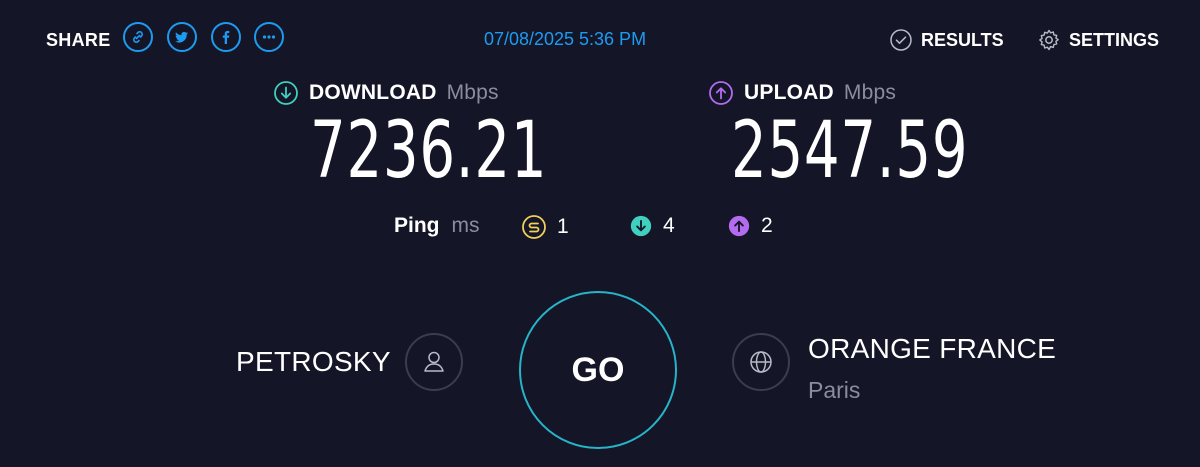 This screenshot has height=467, width=1200. Describe the element at coordinates (962, 39) in the screenshot. I see `results-label: RESULTS` at that location.